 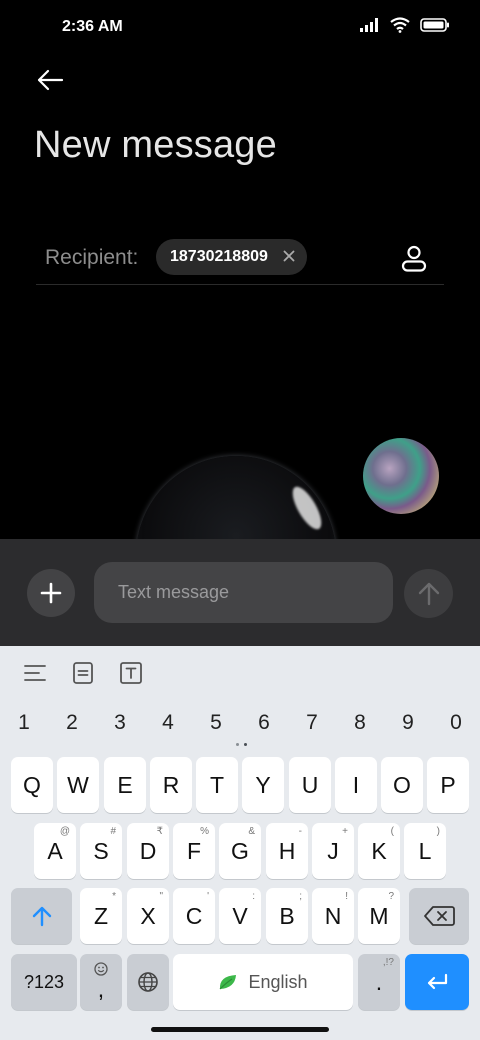 I want to click on key-label: N, so click(x=333, y=915).